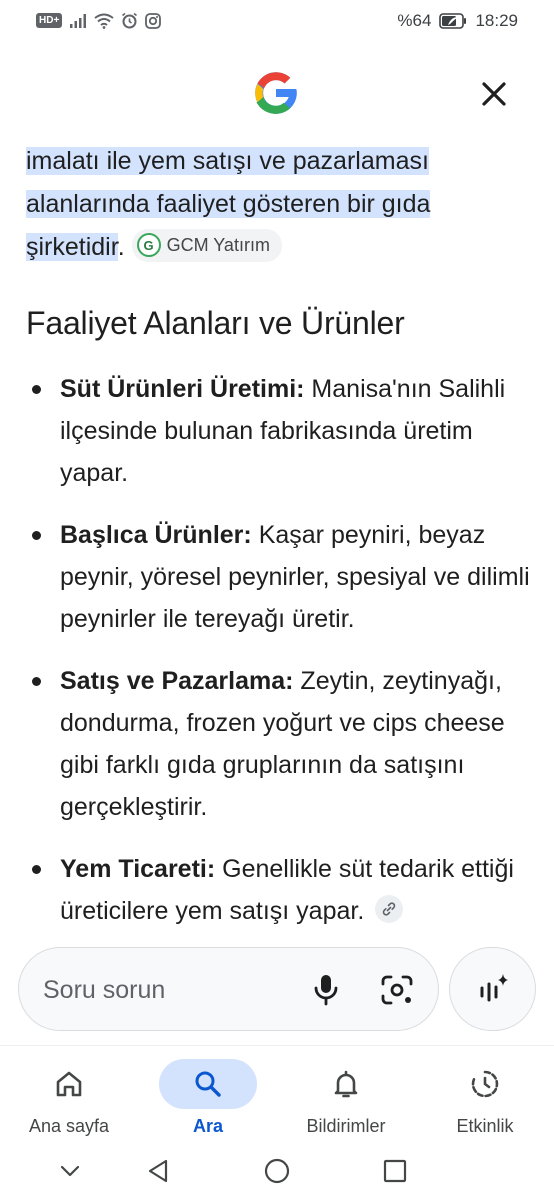  Describe the element at coordinates (70, 1171) in the screenshot. I see `chevron-down-icon` at that location.